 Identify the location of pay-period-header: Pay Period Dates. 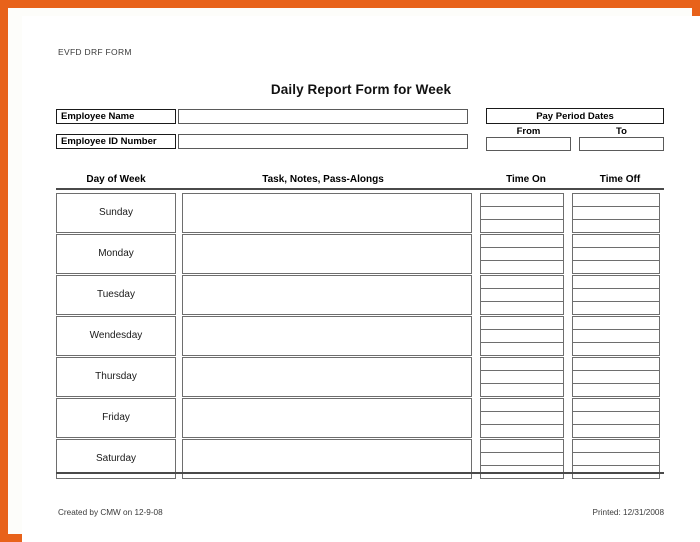
(575, 116).